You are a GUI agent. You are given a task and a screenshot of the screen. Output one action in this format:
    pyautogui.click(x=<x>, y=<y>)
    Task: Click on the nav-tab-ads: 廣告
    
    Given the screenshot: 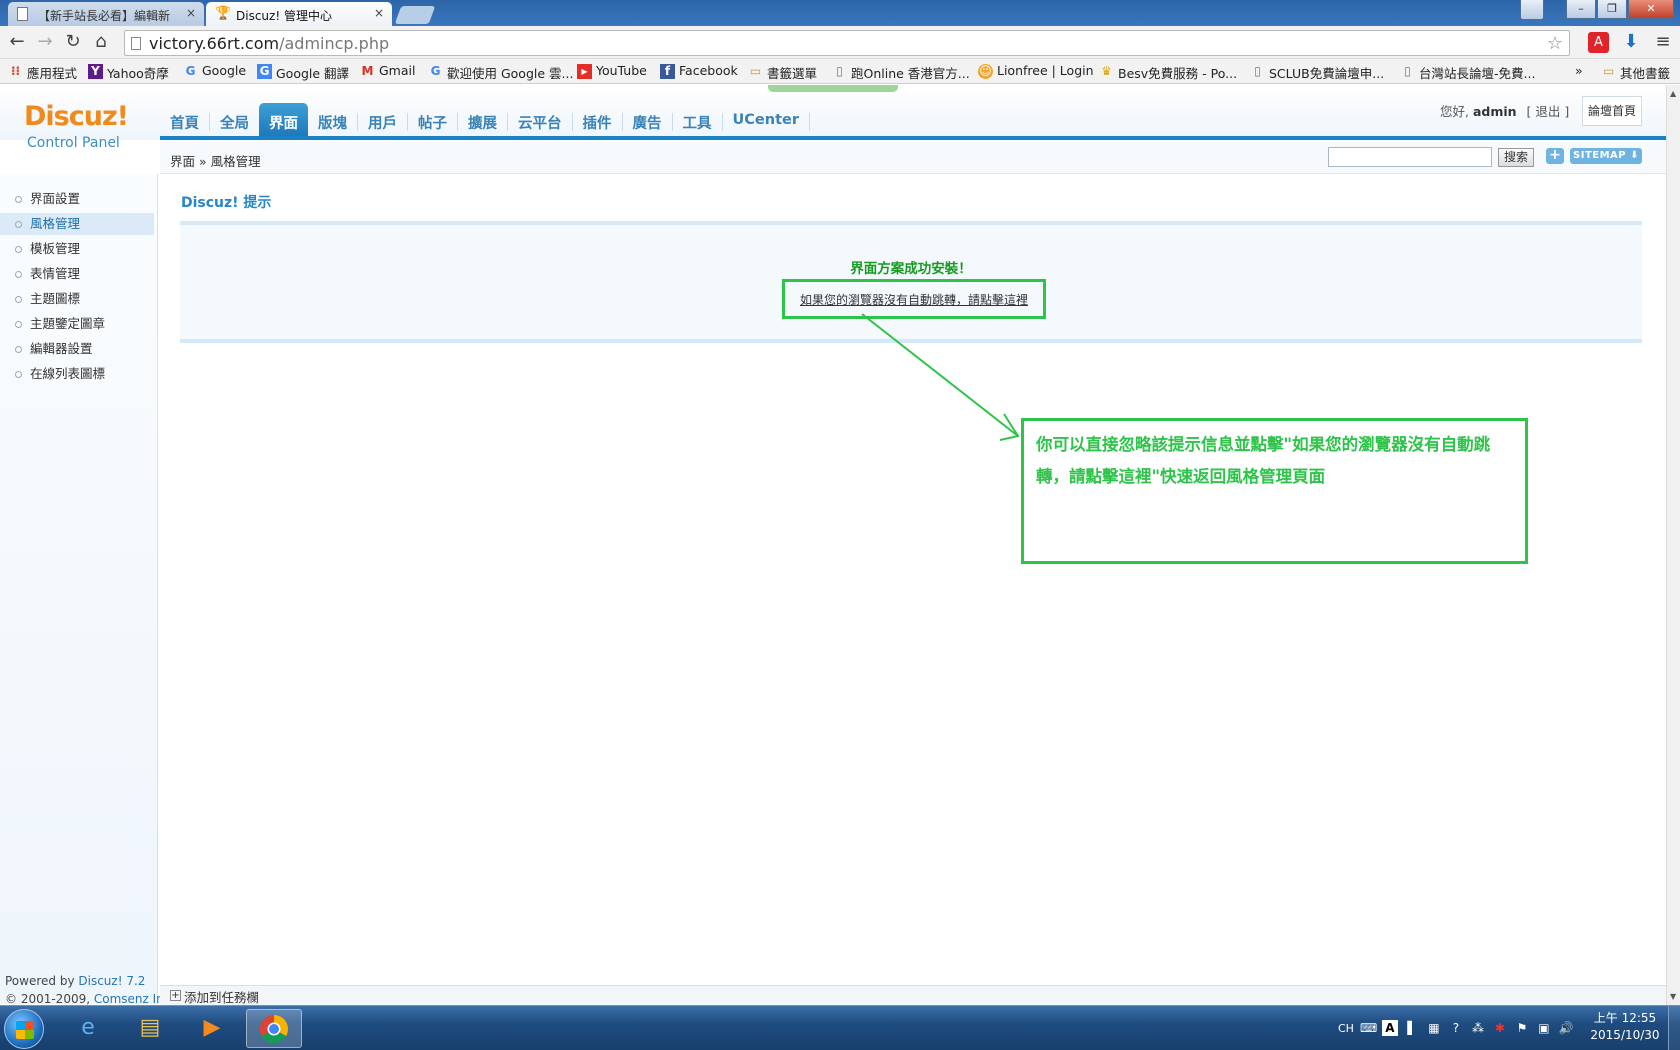 What is the action you would take?
    pyautogui.click(x=647, y=119)
    